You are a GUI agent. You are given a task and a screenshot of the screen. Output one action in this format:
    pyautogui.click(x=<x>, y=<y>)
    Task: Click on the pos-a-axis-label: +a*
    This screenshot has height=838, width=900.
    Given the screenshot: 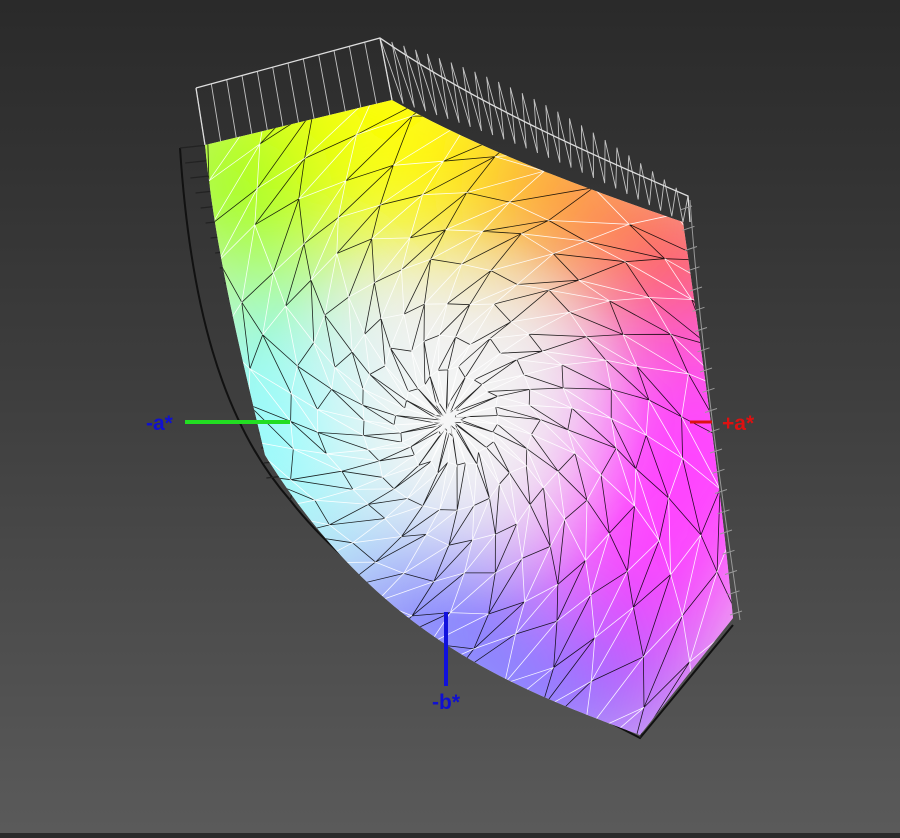 What is the action you would take?
    pyautogui.click(x=738, y=423)
    